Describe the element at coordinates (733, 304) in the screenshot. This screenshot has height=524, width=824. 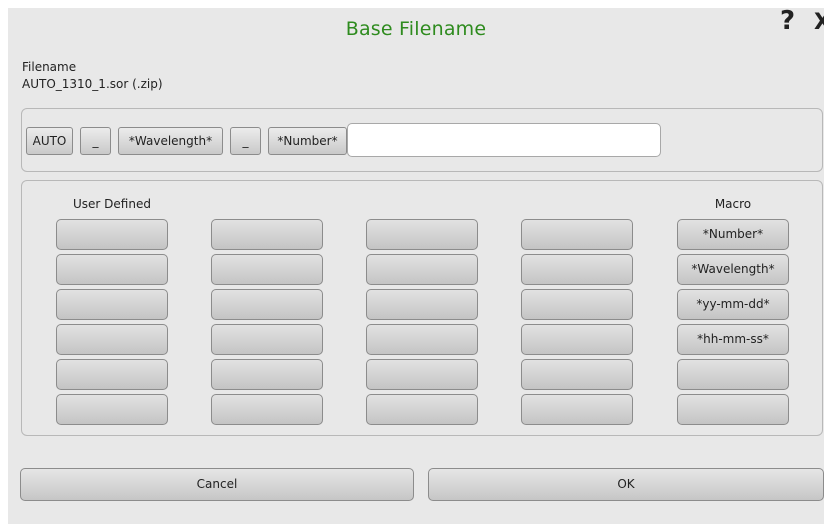
I see `macro-date-button: *yy-mm-dd*` at that location.